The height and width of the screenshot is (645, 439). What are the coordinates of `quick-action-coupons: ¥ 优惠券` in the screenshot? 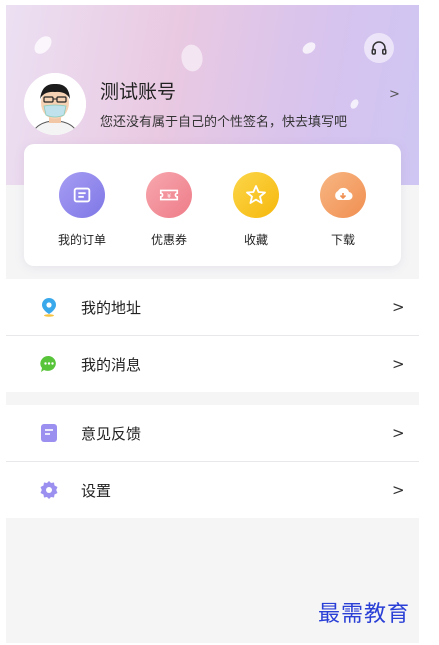 It's located at (169, 210).